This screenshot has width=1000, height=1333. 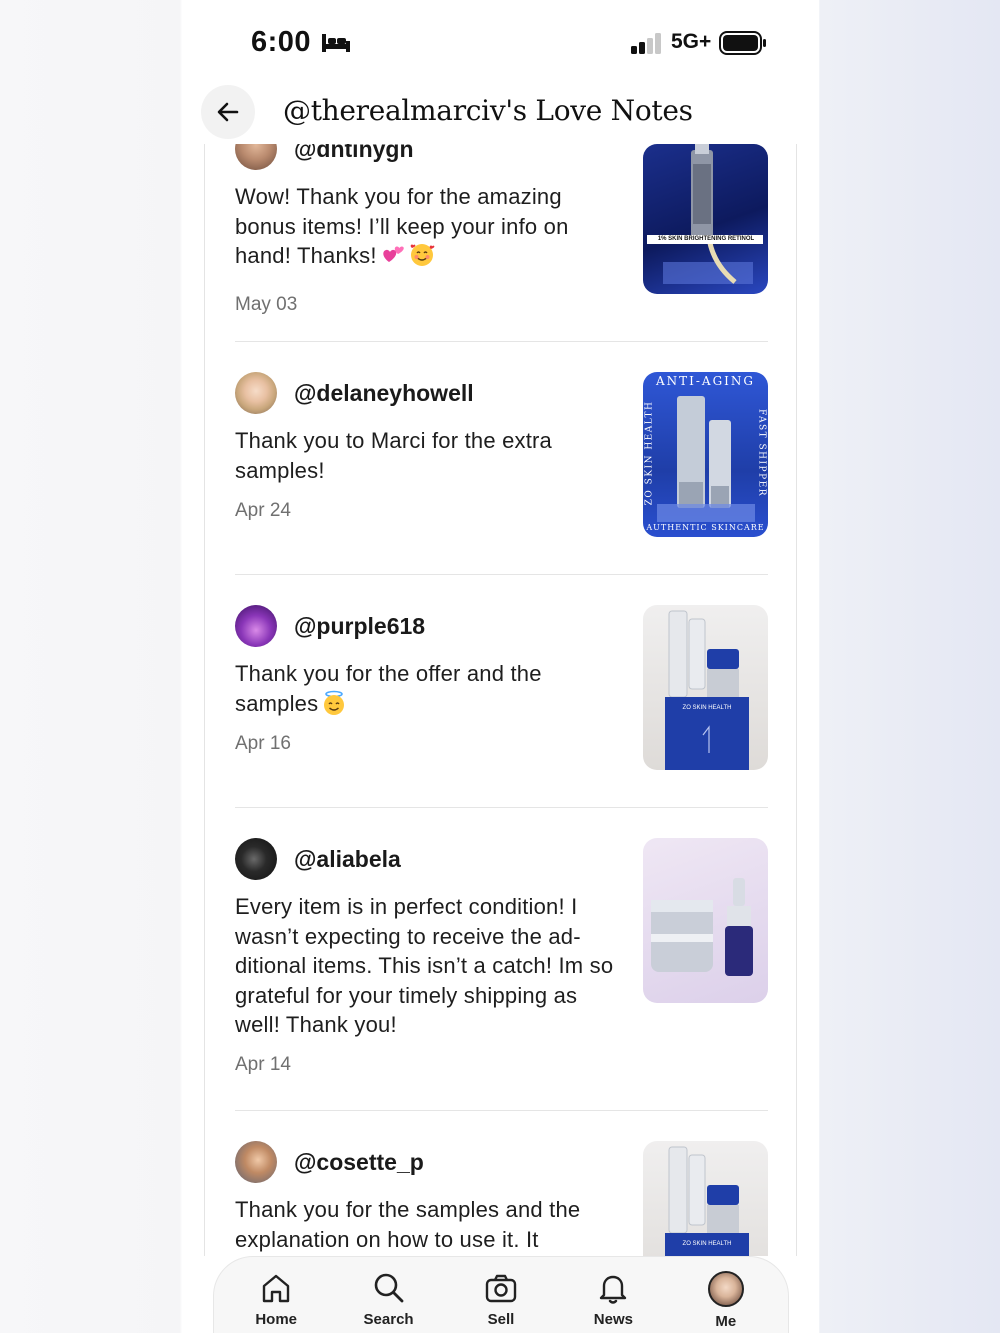 I want to click on tab-label: Home, so click(x=276, y=1319).